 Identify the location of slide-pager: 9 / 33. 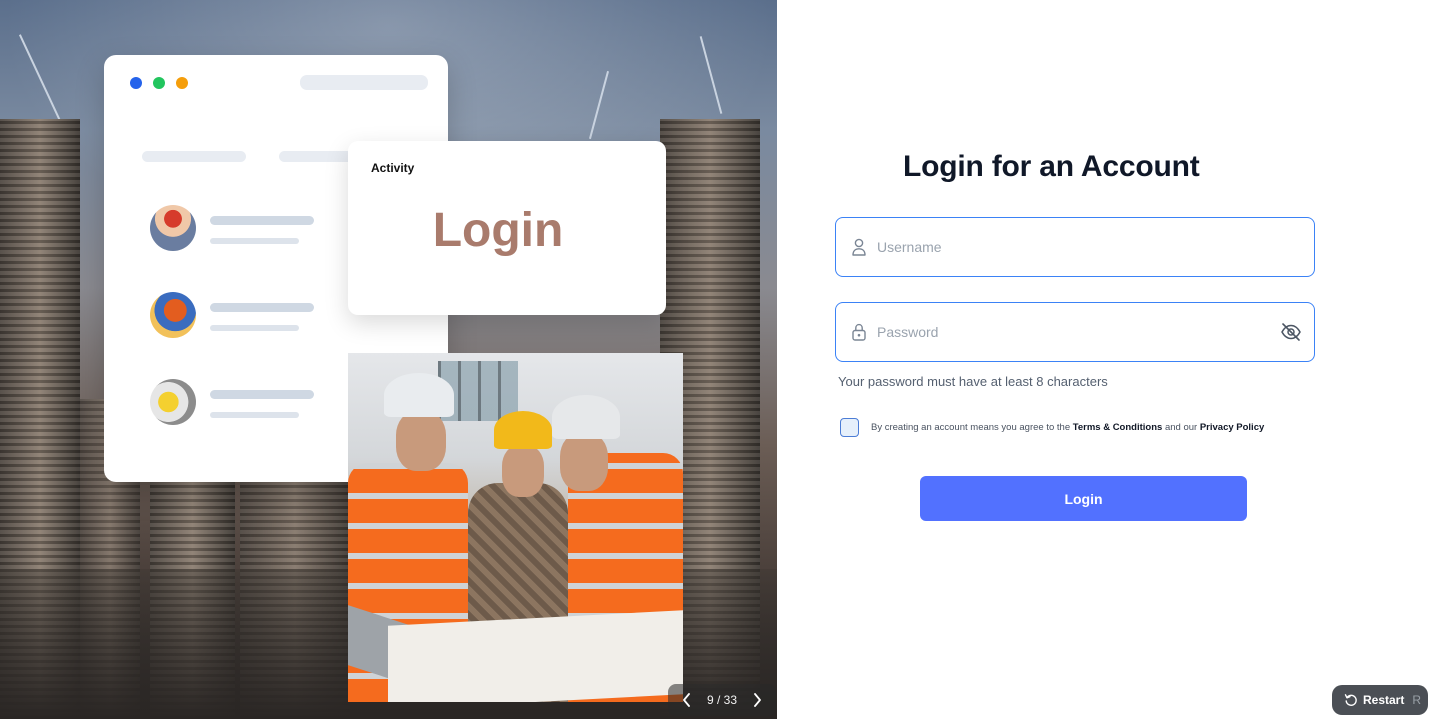
(722, 700).